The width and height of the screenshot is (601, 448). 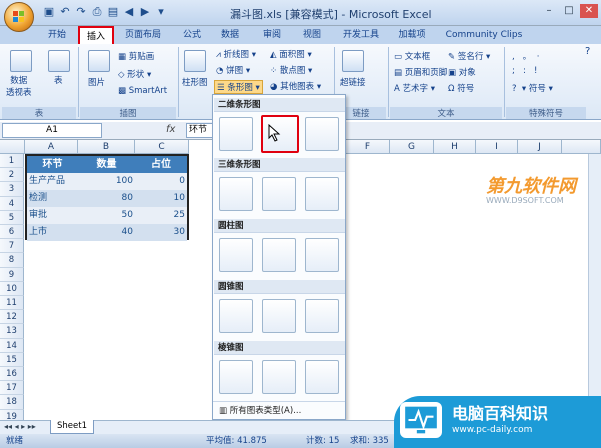 What do you see at coordinates (134, 74) in the screenshot?
I see `shapes-button: ◇ 形状 ▾` at bounding box center [134, 74].